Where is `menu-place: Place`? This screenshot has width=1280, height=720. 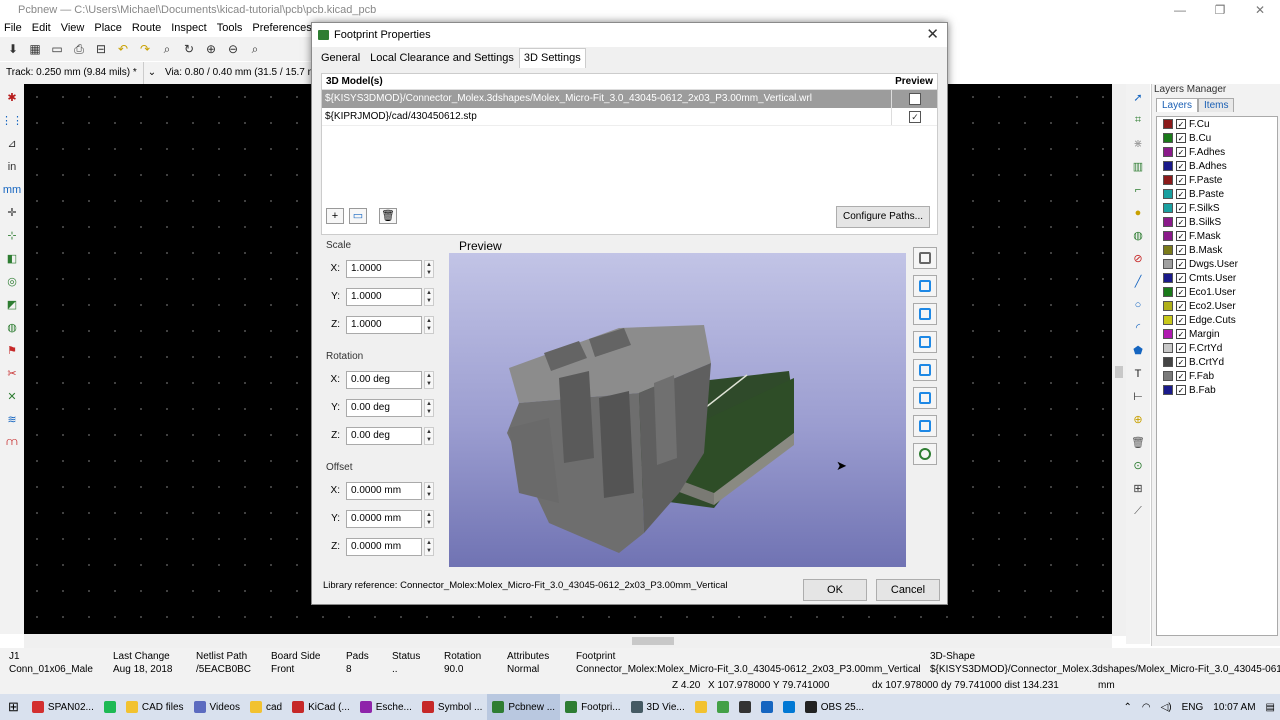
menu-place: Place is located at coordinates (108, 28).